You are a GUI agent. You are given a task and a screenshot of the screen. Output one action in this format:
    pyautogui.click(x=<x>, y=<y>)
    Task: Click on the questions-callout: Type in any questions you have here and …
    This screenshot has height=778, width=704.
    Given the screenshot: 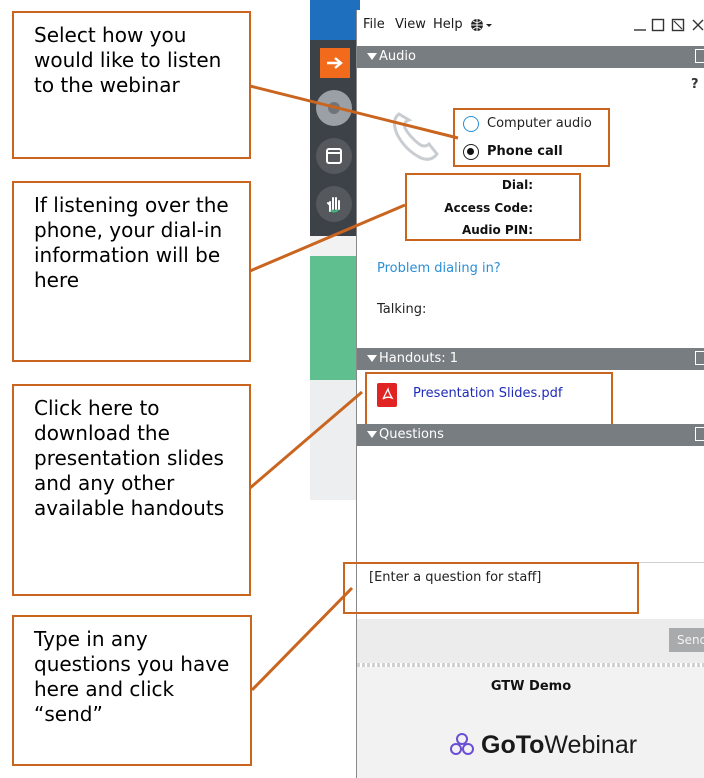 What is the action you would take?
    pyautogui.click(x=132, y=690)
    